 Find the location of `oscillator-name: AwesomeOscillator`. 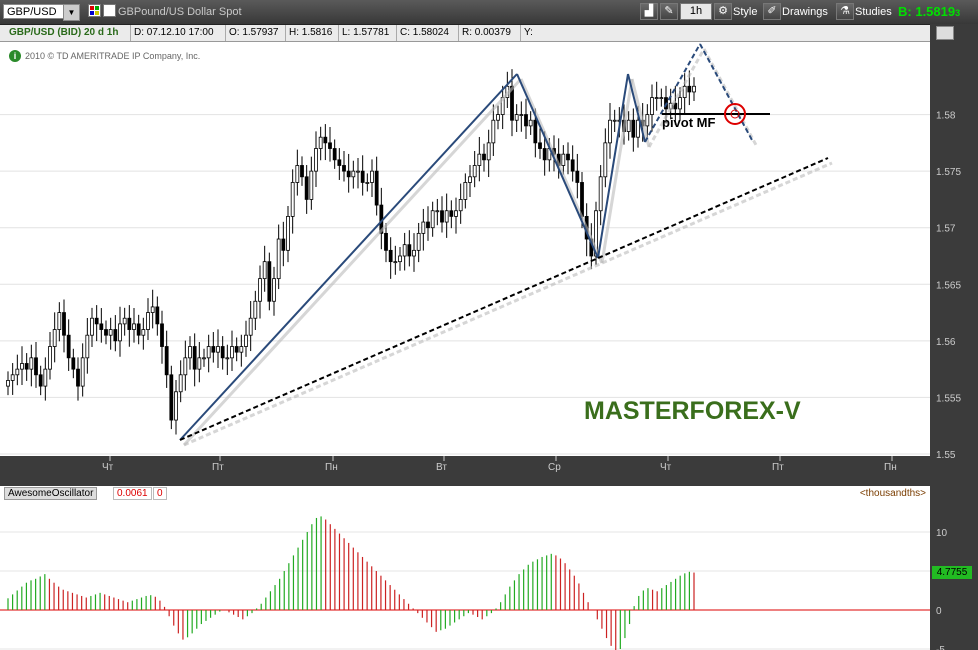

oscillator-name: AwesomeOscillator is located at coordinates (51, 493).